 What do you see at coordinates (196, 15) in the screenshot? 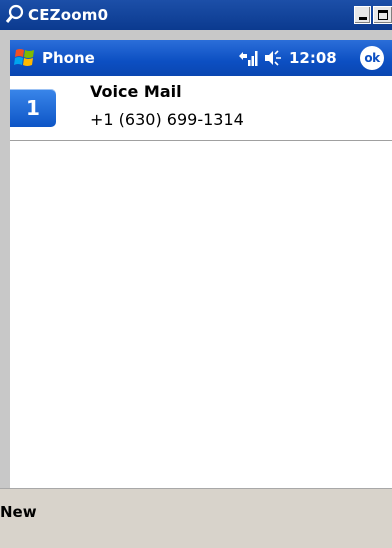
I see `host-window-titlebar: CEZoom0` at bounding box center [196, 15].